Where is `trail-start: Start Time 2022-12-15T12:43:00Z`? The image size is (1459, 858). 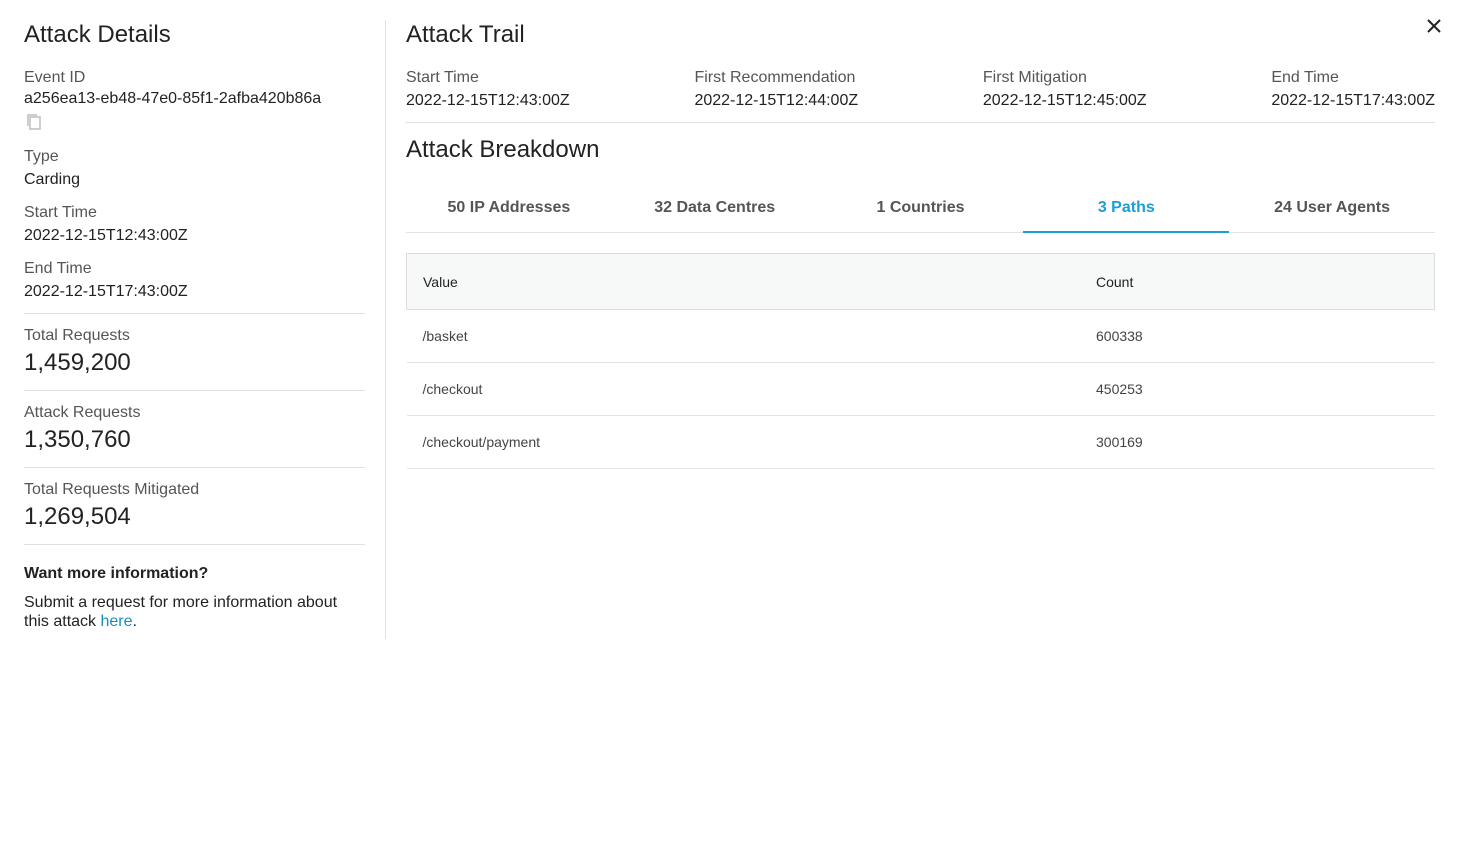 trail-start: Start Time 2022-12-15T12:43:00Z is located at coordinates (550, 90).